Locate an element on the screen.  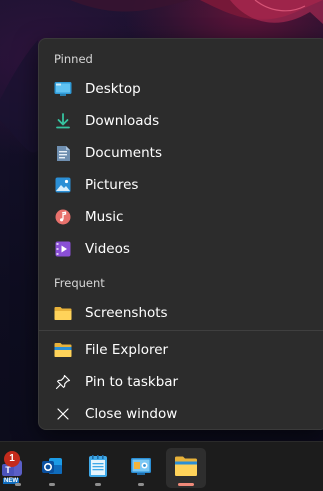
action-label: Pin to taskbar is located at coordinates (132, 382).